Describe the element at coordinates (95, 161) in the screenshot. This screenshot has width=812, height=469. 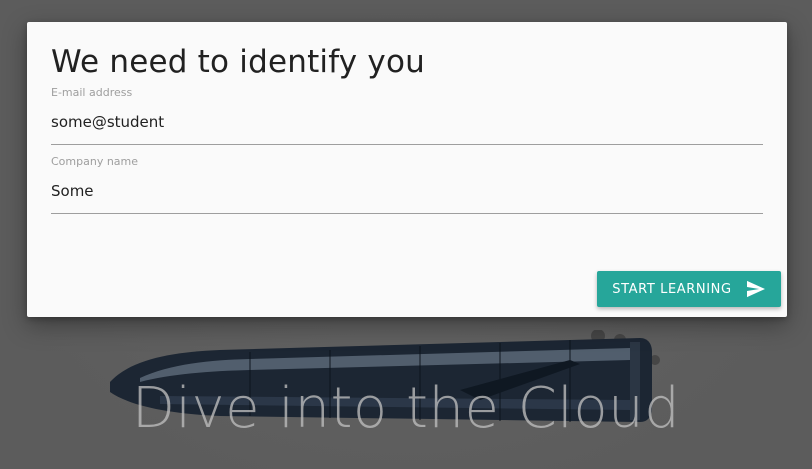
I see `company-field-label: Company name` at that location.